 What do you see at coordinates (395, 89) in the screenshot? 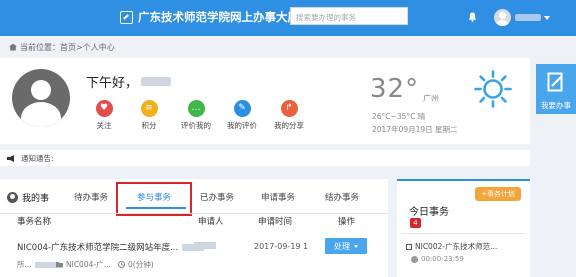
I see `weather-temperature: 32°` at bounding box center [395, 89].